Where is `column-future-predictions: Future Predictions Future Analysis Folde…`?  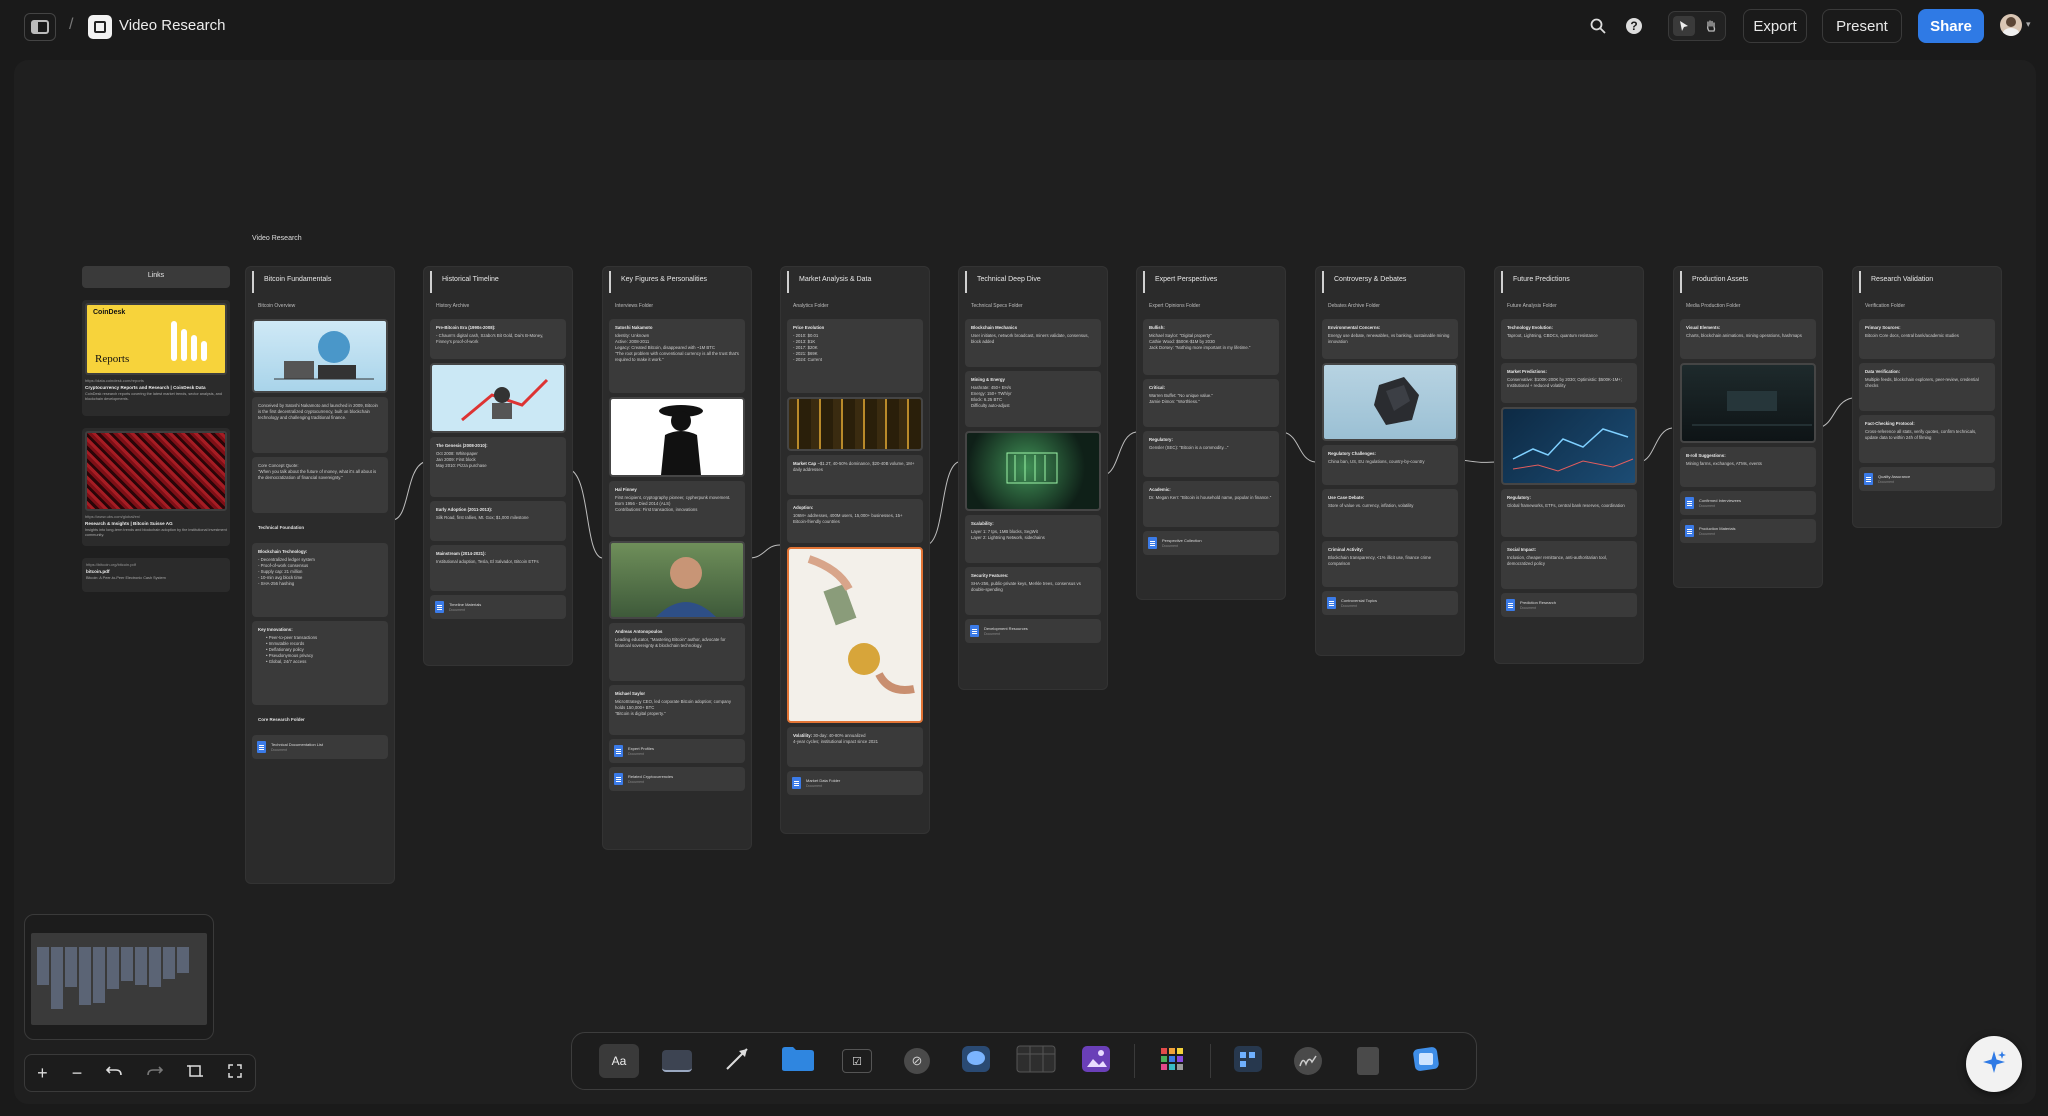 column-future-predictions: Future Predictions Future Analysis Folde… is located at coordinates (1569, 465).